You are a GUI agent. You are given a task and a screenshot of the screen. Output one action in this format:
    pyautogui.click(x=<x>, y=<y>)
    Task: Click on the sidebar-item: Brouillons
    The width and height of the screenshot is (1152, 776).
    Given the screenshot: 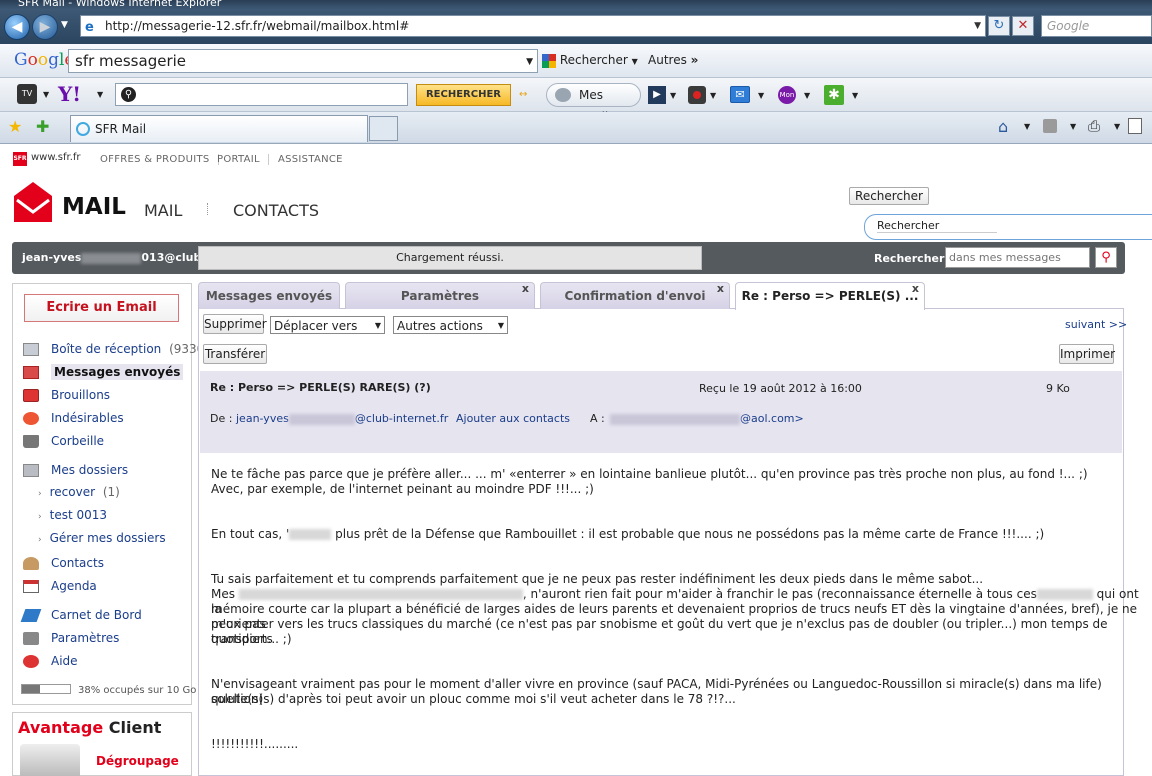 What is the action you would take?
    pyautogui.click(x=66, y=395)
    